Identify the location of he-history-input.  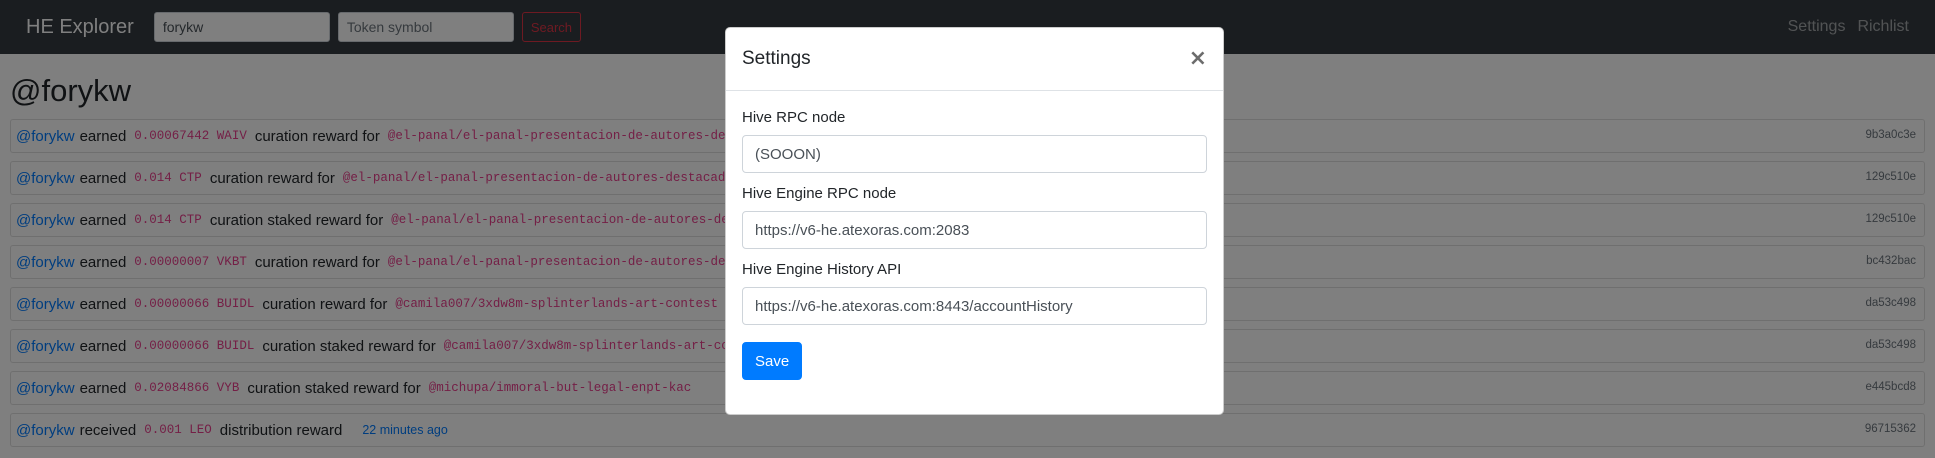
(974, 306).